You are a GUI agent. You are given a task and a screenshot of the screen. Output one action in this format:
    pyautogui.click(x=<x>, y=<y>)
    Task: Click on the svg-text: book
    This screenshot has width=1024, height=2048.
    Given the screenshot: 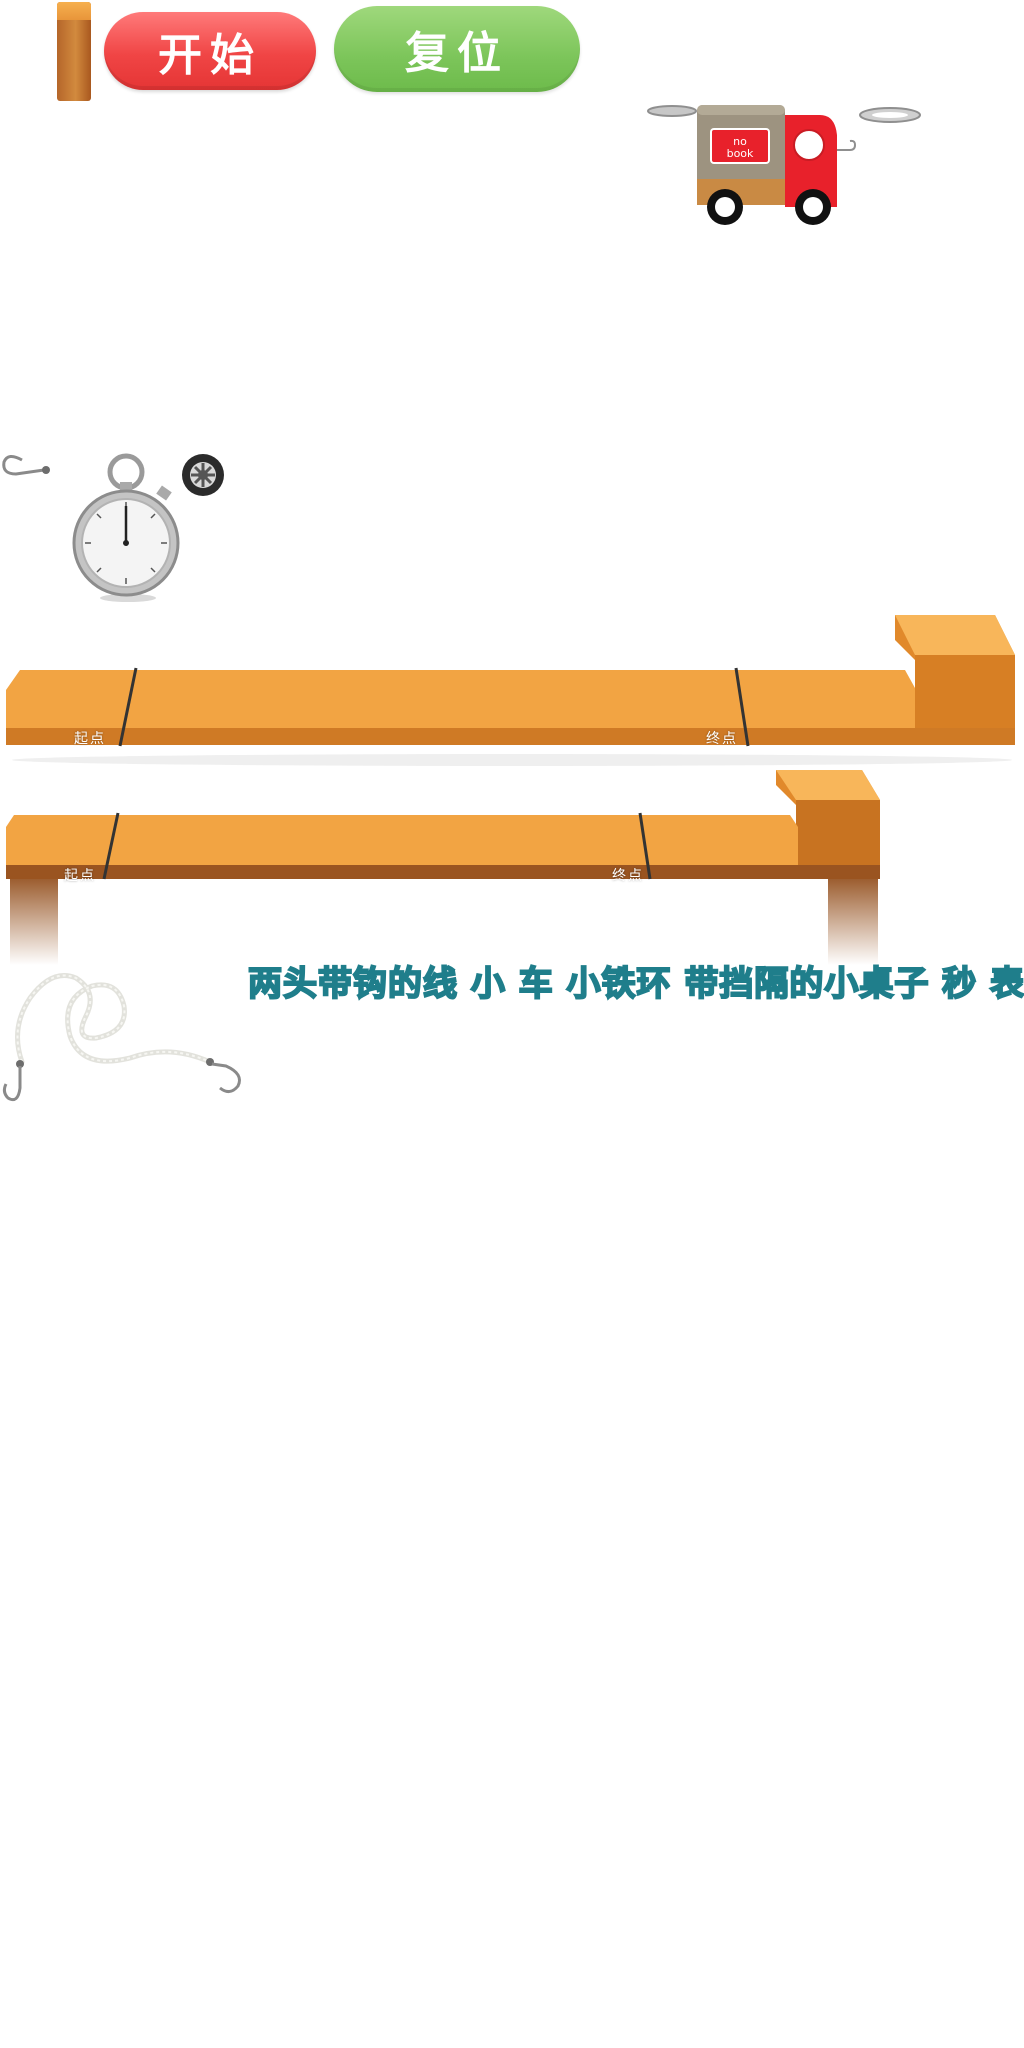 What is the action you would take?
    pyautogui.click(x=740, y=153)
    